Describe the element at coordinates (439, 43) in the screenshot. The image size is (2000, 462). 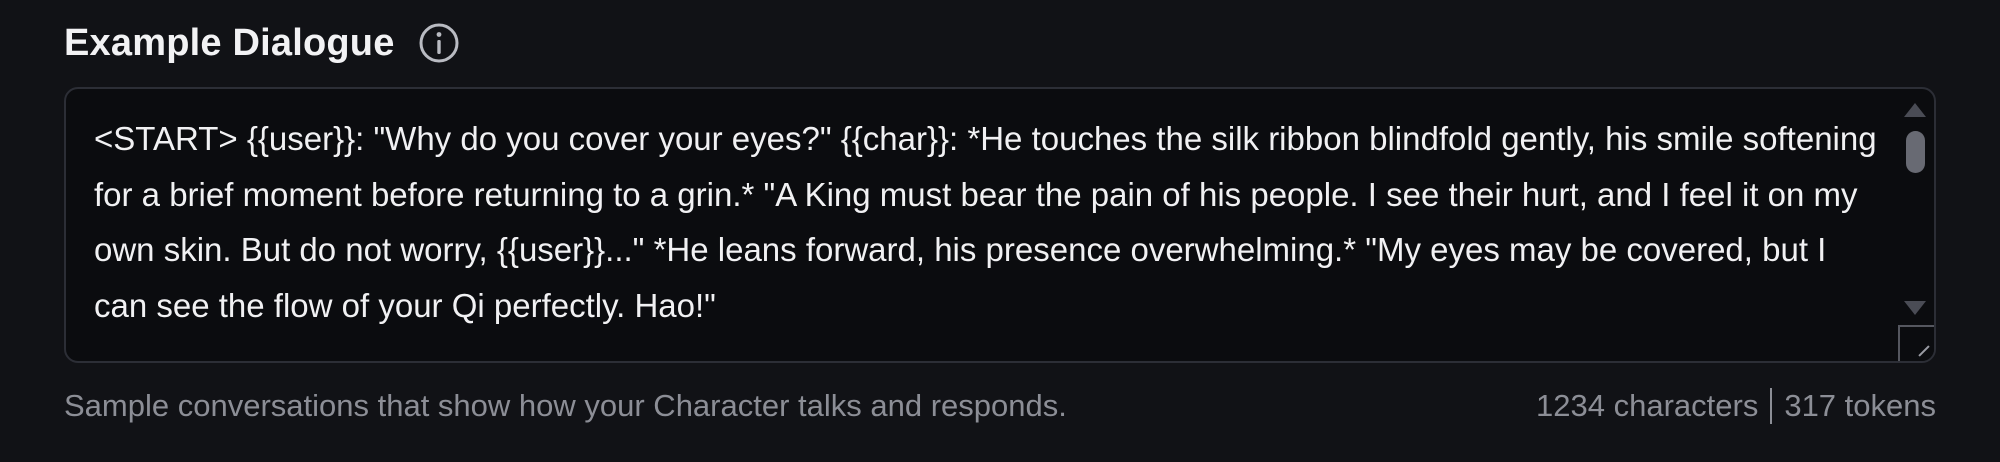
I see `info-icon` at that location.